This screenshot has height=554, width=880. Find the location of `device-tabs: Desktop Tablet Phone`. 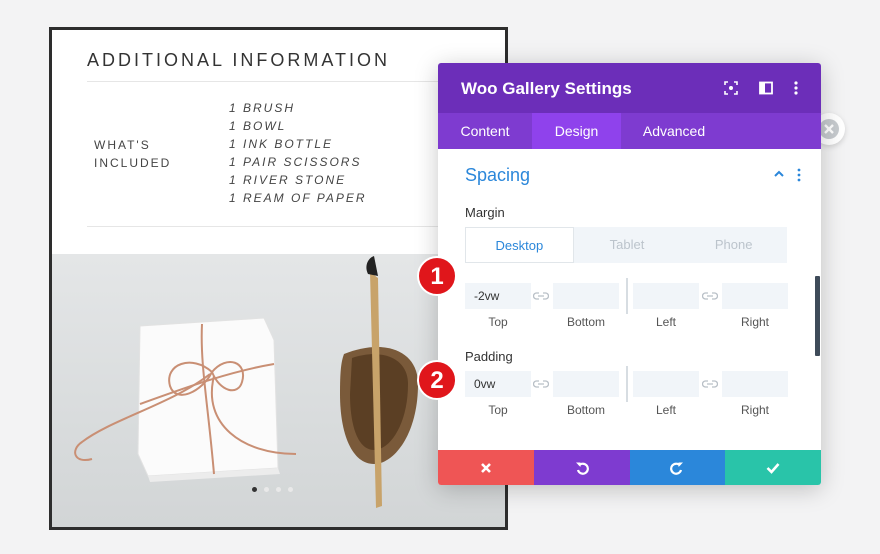

device-tabs: Desktop Tablet Phone is located at coordinates (626, 245).